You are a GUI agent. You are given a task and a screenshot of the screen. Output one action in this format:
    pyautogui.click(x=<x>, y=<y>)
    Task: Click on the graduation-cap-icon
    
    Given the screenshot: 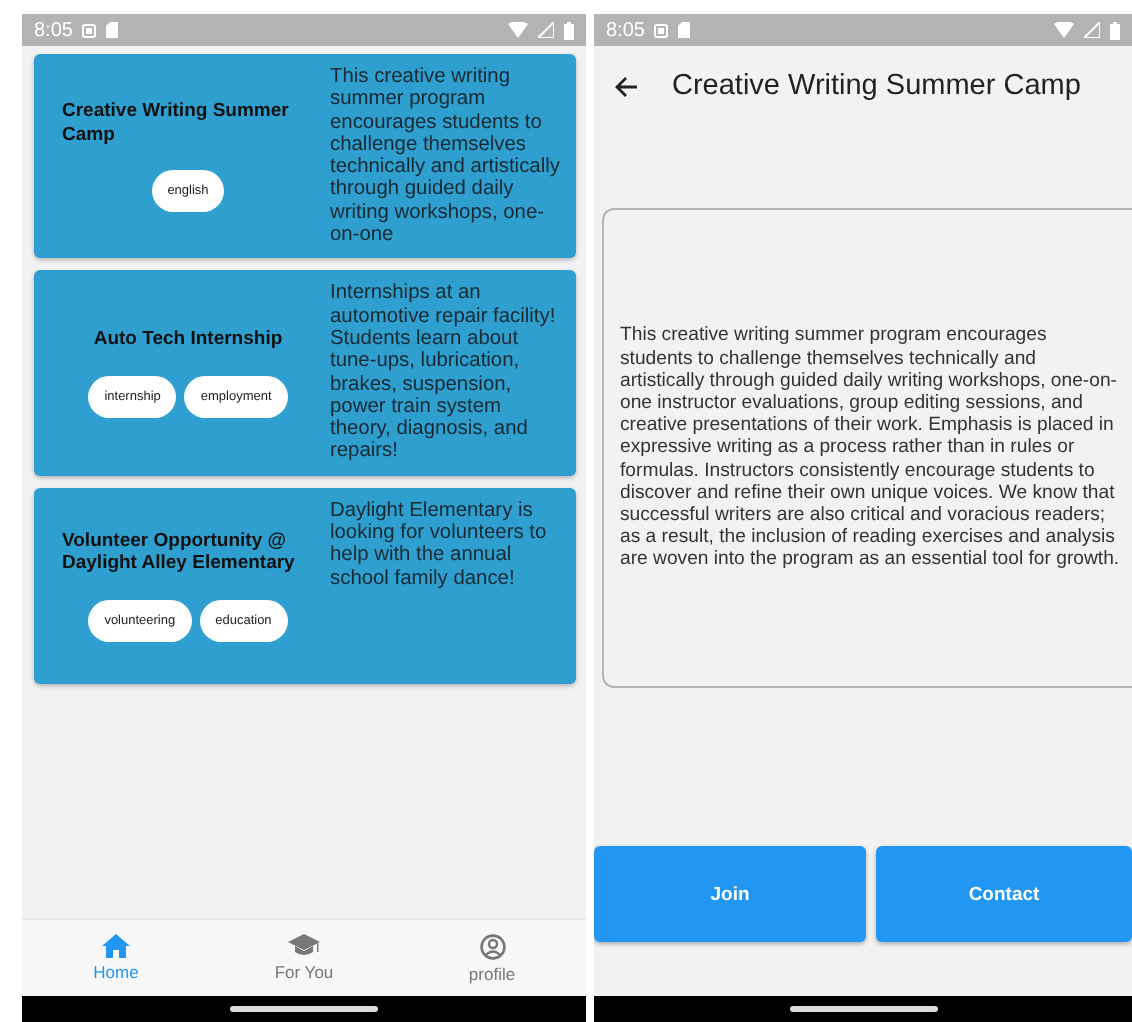 What is the action you would take?
    pyautogui.click(x=304, y=946)
    